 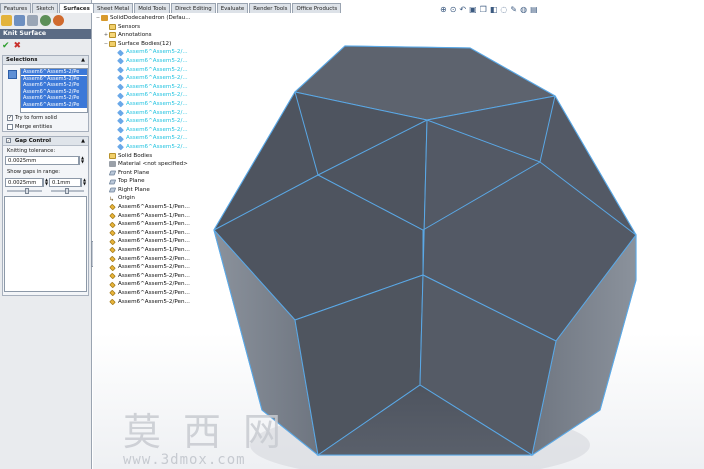 I want to click on tab-office-products: Office Products, so click(x=317, y=8).